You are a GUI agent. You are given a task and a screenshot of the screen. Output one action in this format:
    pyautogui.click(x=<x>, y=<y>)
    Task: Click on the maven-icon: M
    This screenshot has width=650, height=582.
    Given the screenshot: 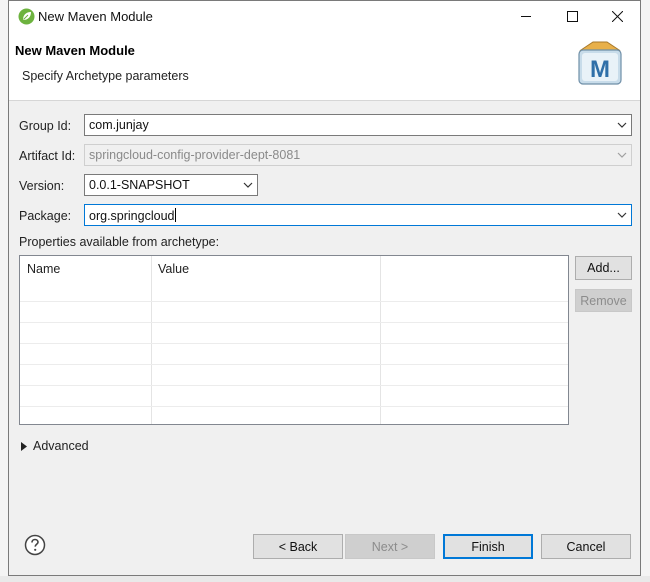 What is the action you would take?
    pyautogui.click(x=600, y=63)
    